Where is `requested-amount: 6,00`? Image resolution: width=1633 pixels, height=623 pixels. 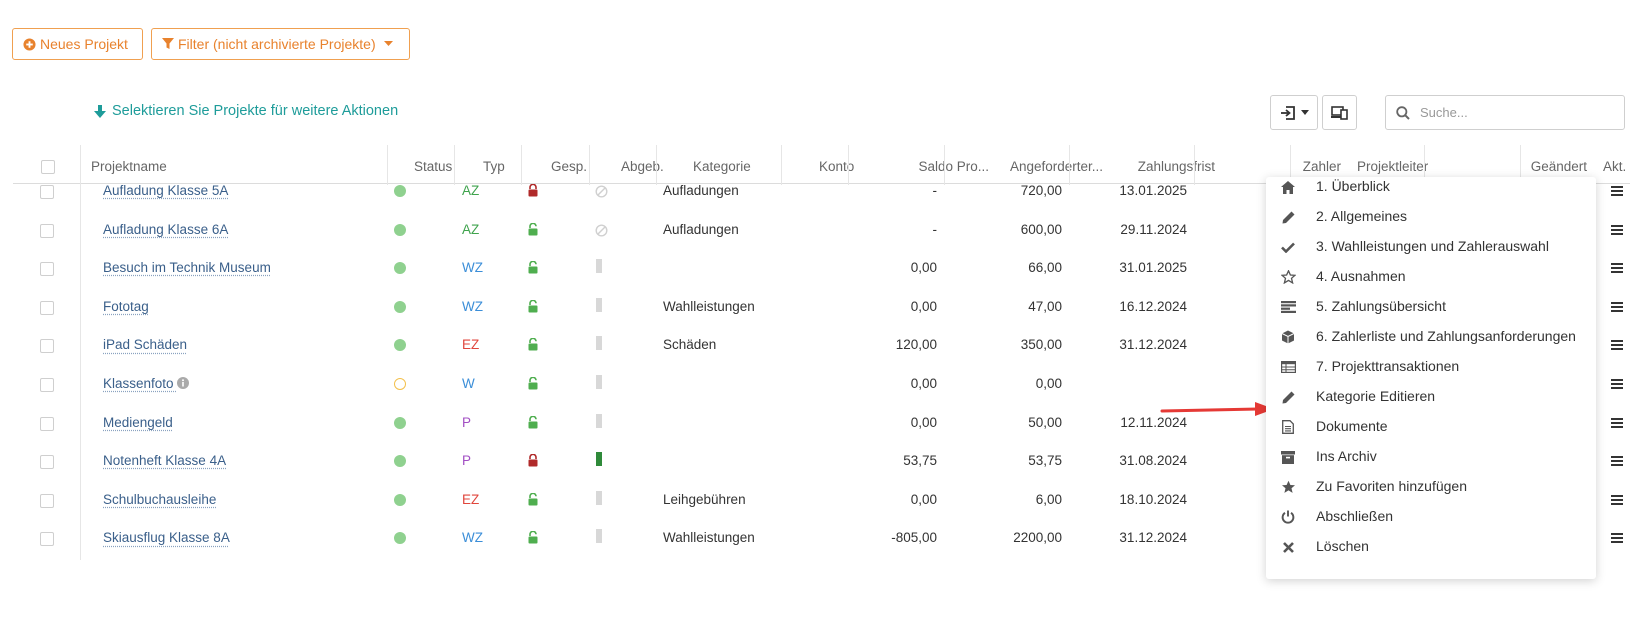
requested-amount: 6,00 is located at coordinates (1048, 499).